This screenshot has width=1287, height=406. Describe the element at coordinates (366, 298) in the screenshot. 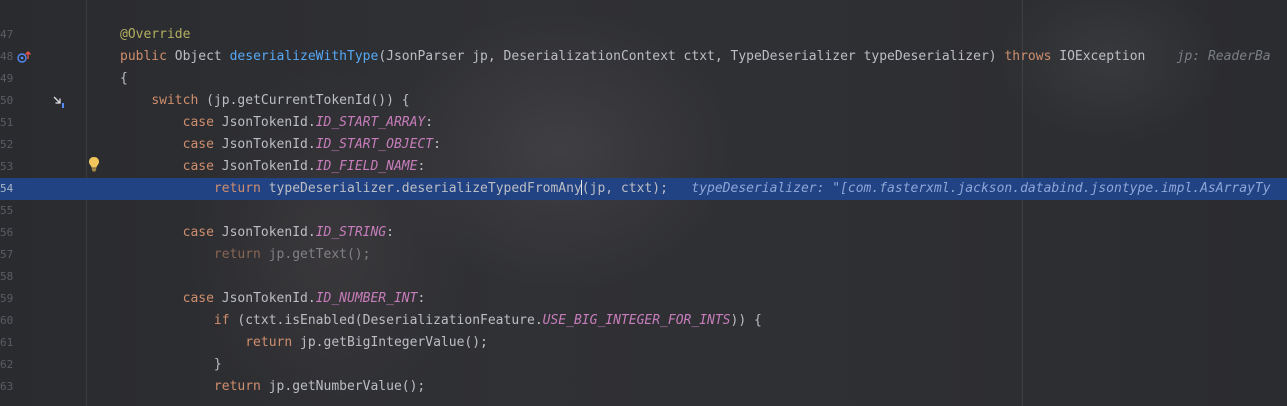

I see `code-token: ID_NUMBER_INT` at that location.